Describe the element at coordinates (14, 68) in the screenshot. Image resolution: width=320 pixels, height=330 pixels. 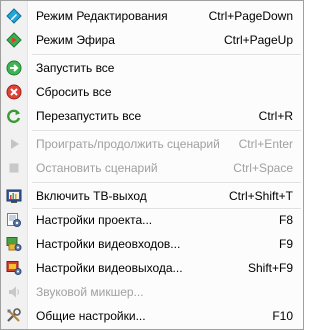
I see `start-all-icon` at that location.